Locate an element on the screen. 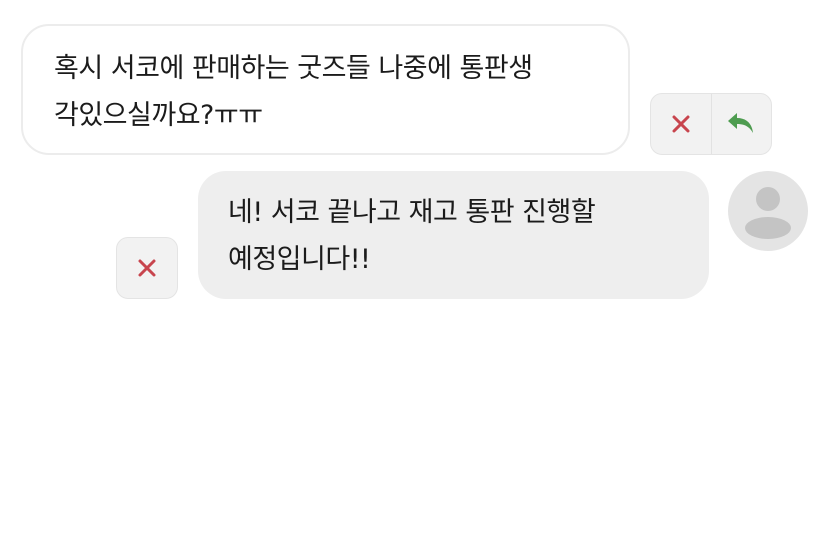 The width and height of the screenshot is (828, 543). incoming-message-actions is located at coordinates (711, 124).